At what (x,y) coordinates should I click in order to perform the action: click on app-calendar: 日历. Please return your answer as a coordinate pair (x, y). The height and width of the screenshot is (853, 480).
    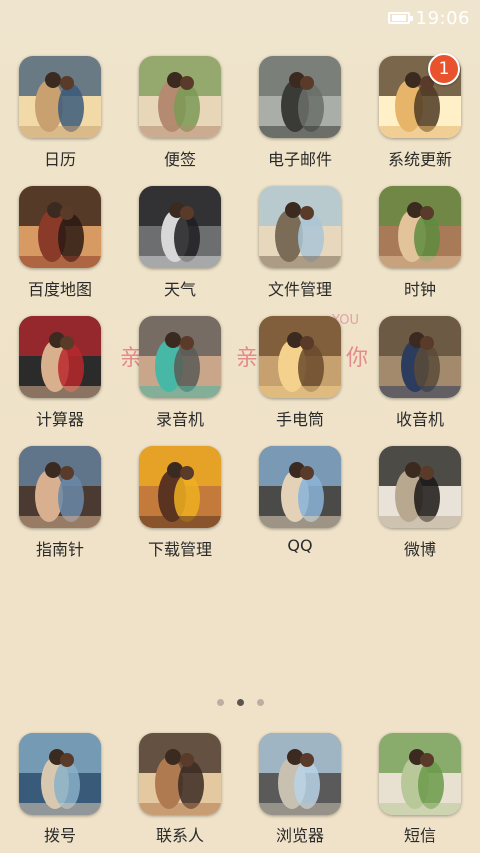
    Looking at the image, I should click on (60, 121).